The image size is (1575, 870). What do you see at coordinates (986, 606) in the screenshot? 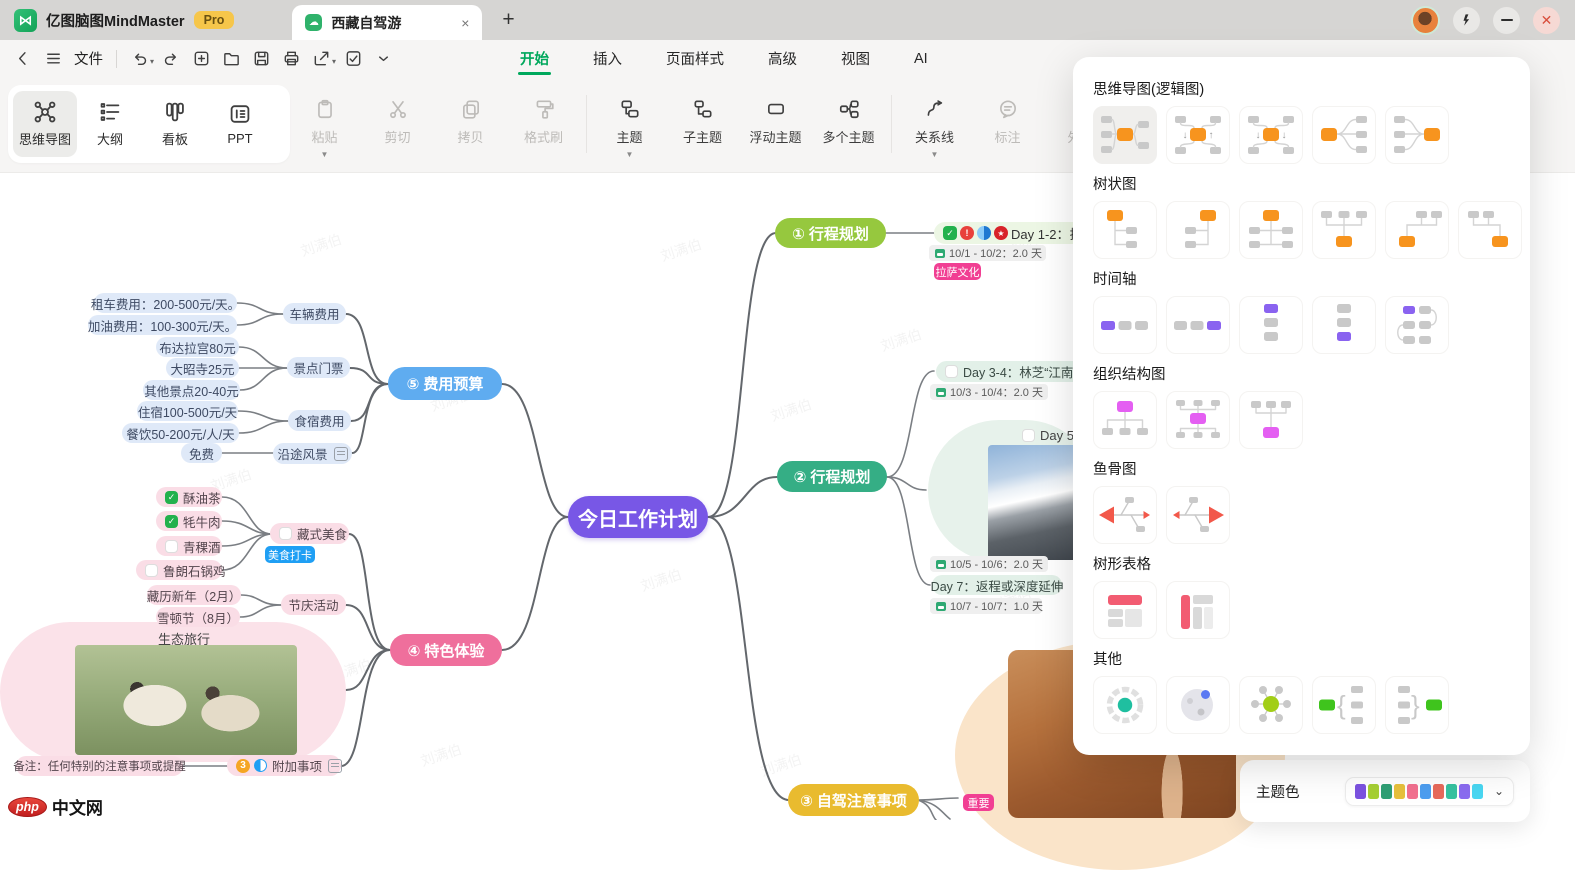
I see `tag-date-4: 10/7 - 10/7：1.0 天` at bounding box center [986, 606].